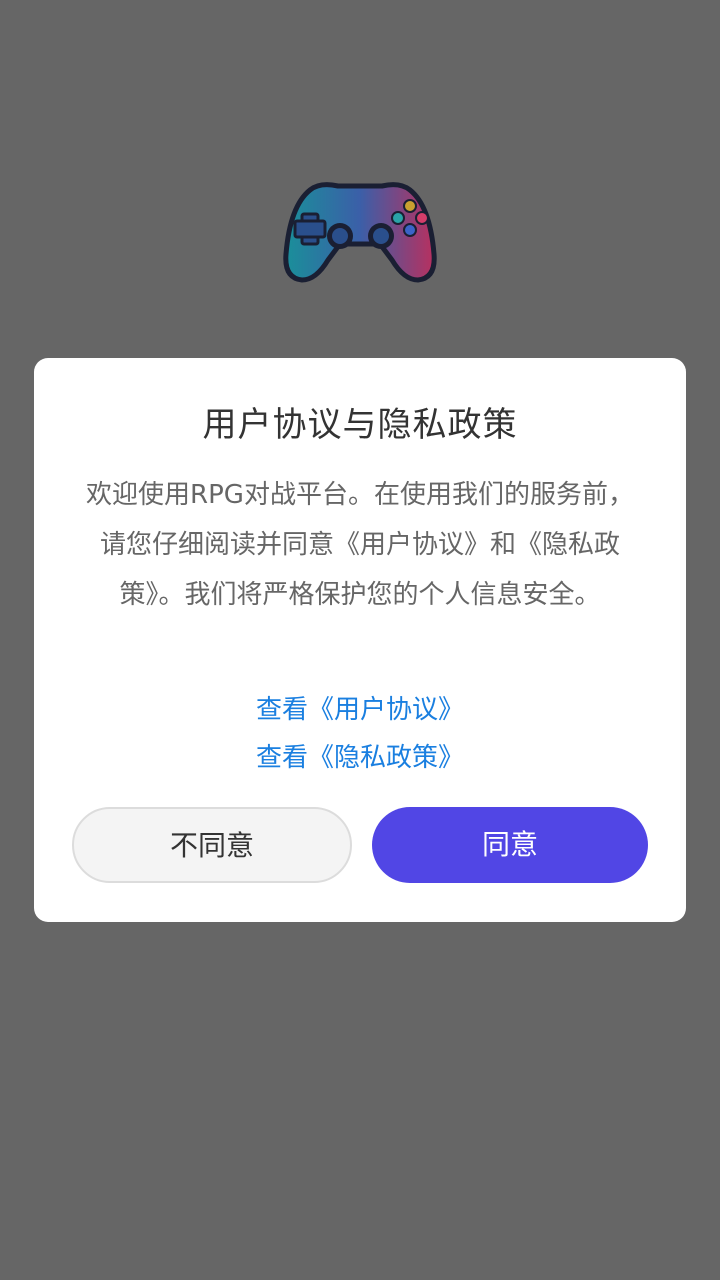  What do you see at coordinates (360, 425) in the screenshot?
I see `dialog-title: 用户协议与隐私政策` at bounding box center [360, 425].